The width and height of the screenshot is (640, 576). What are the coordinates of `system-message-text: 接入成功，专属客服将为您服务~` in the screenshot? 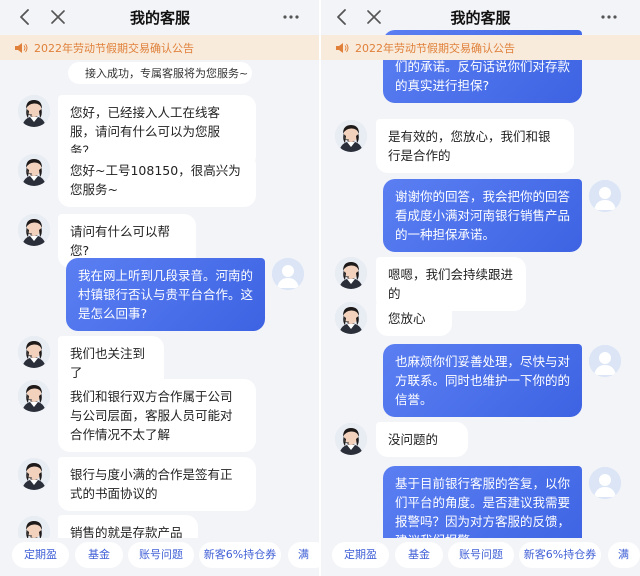 It's located at (167, 73).